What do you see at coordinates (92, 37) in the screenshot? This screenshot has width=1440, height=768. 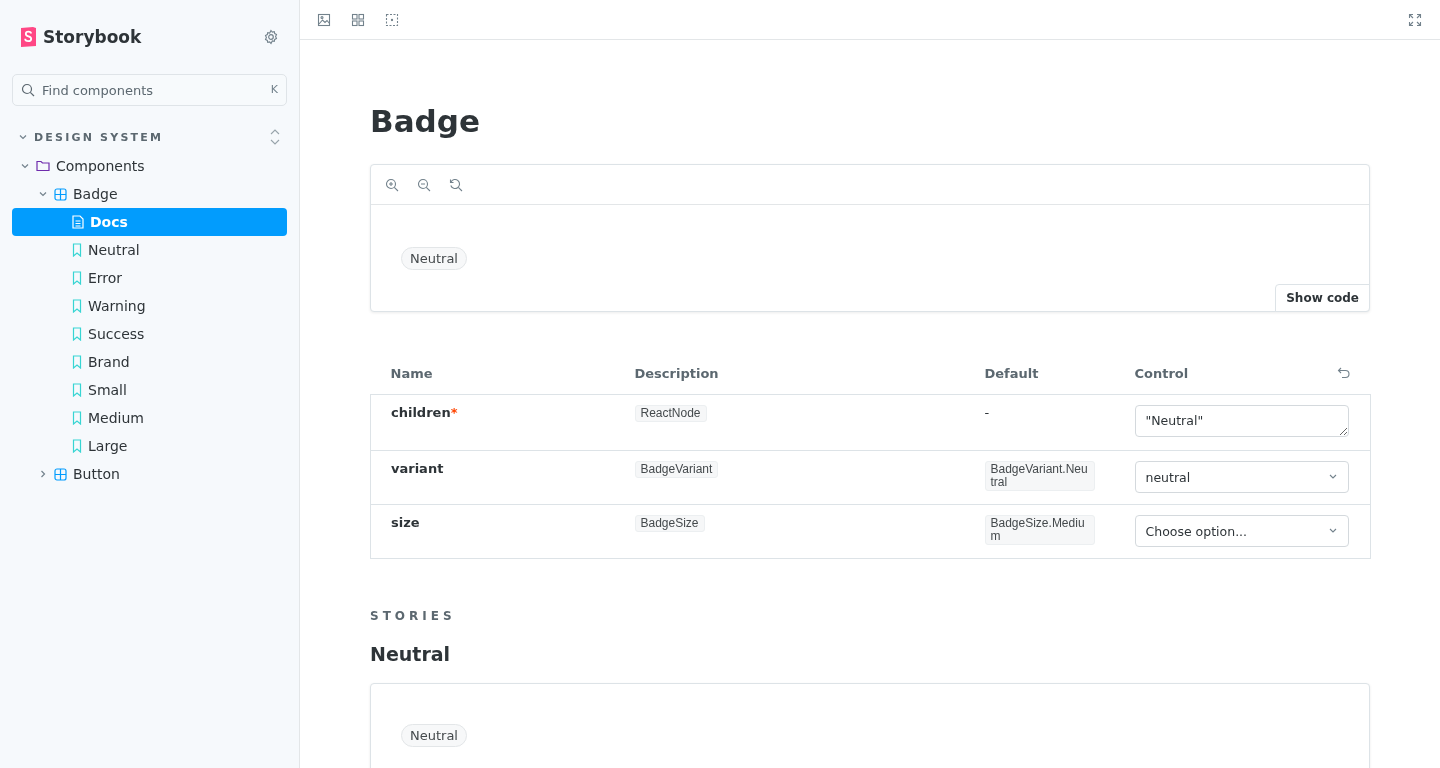 I see `brand-name: Storybook` at bounding box center [92, 37].